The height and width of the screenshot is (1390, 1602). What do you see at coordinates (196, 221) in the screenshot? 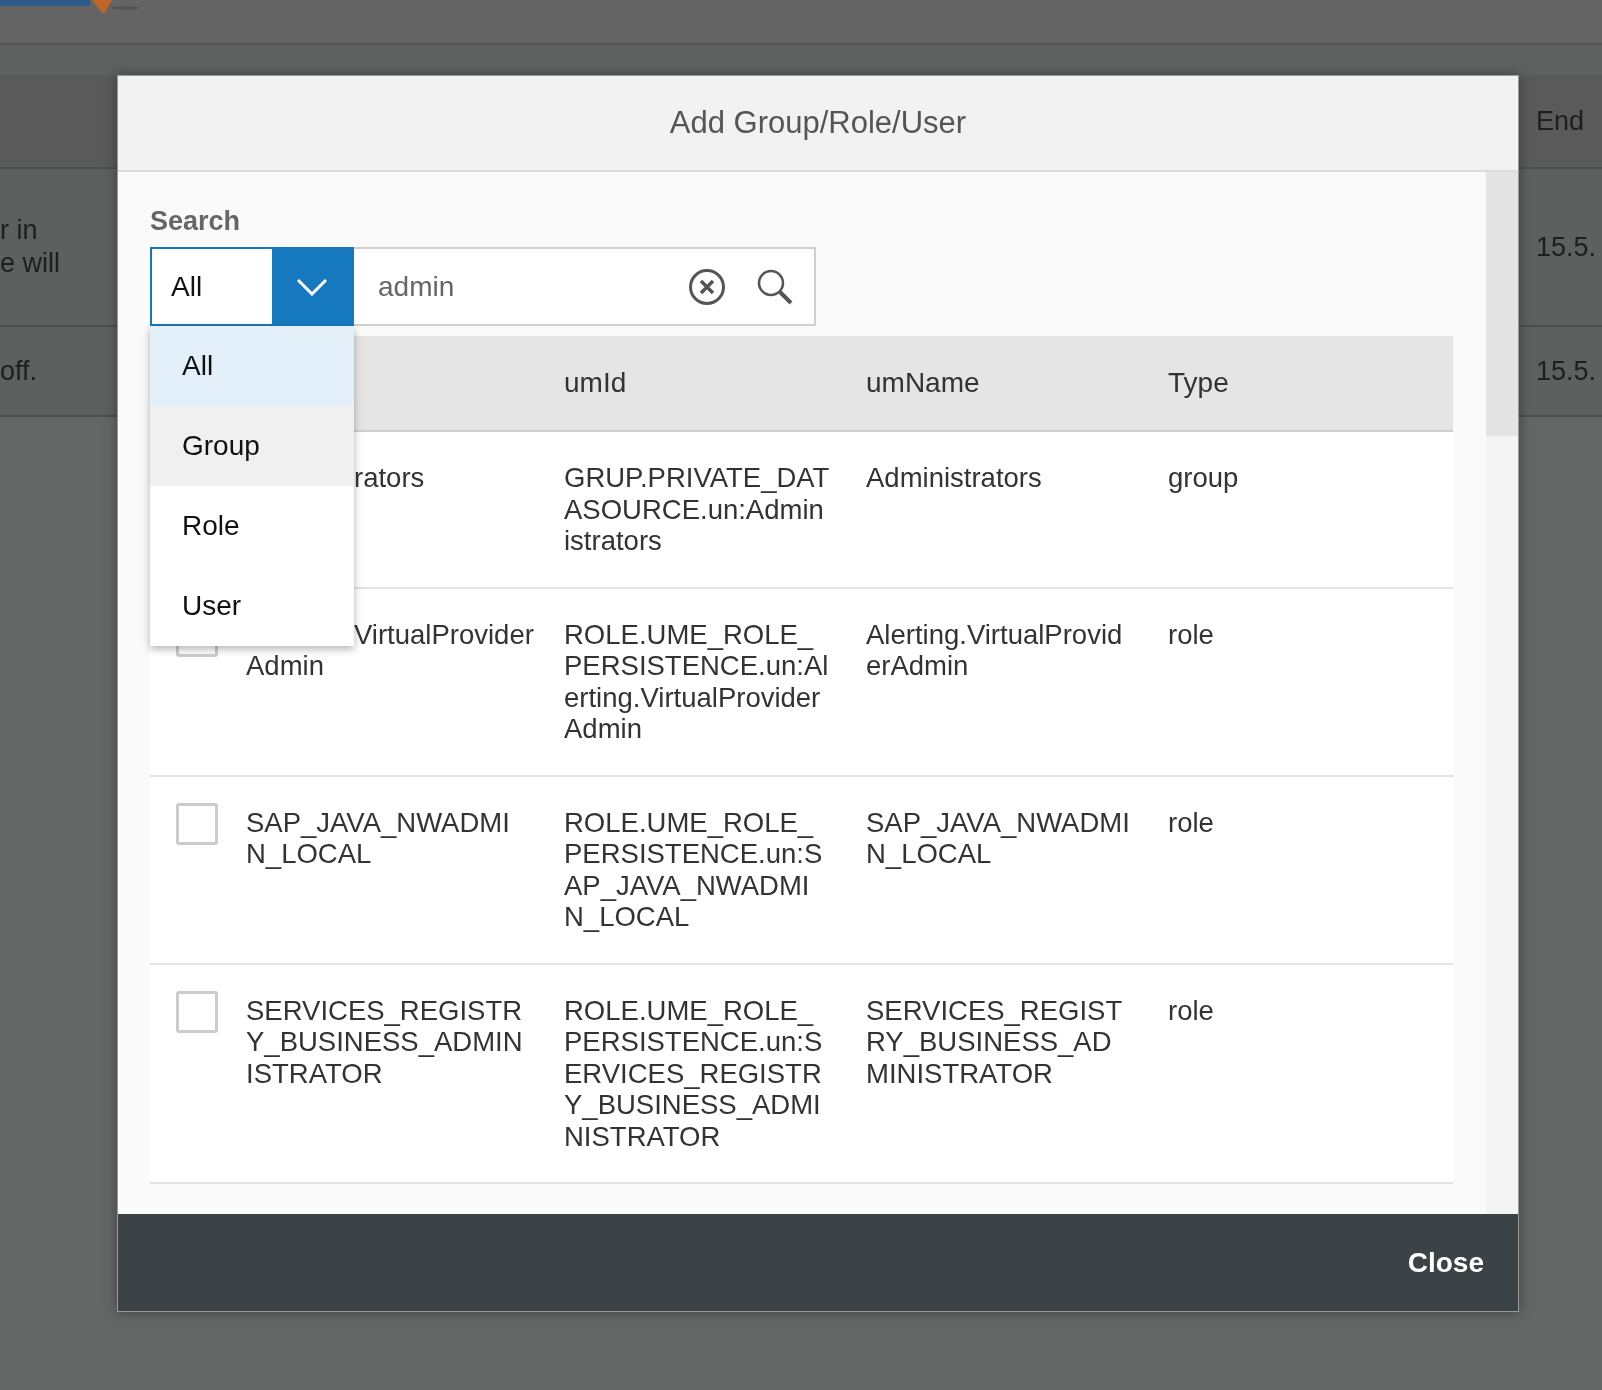
I see `search-label: Search` at bounding box center [196, 221].